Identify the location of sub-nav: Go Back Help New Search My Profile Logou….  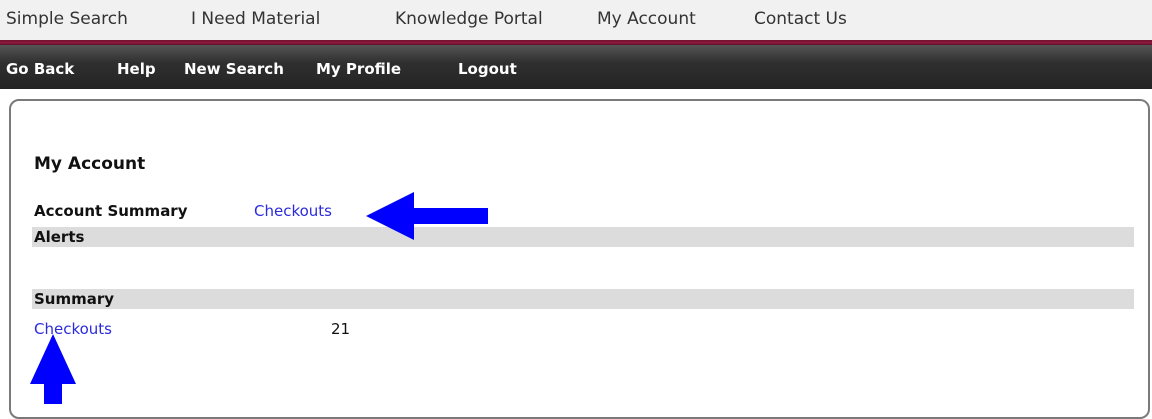
(576, 67).